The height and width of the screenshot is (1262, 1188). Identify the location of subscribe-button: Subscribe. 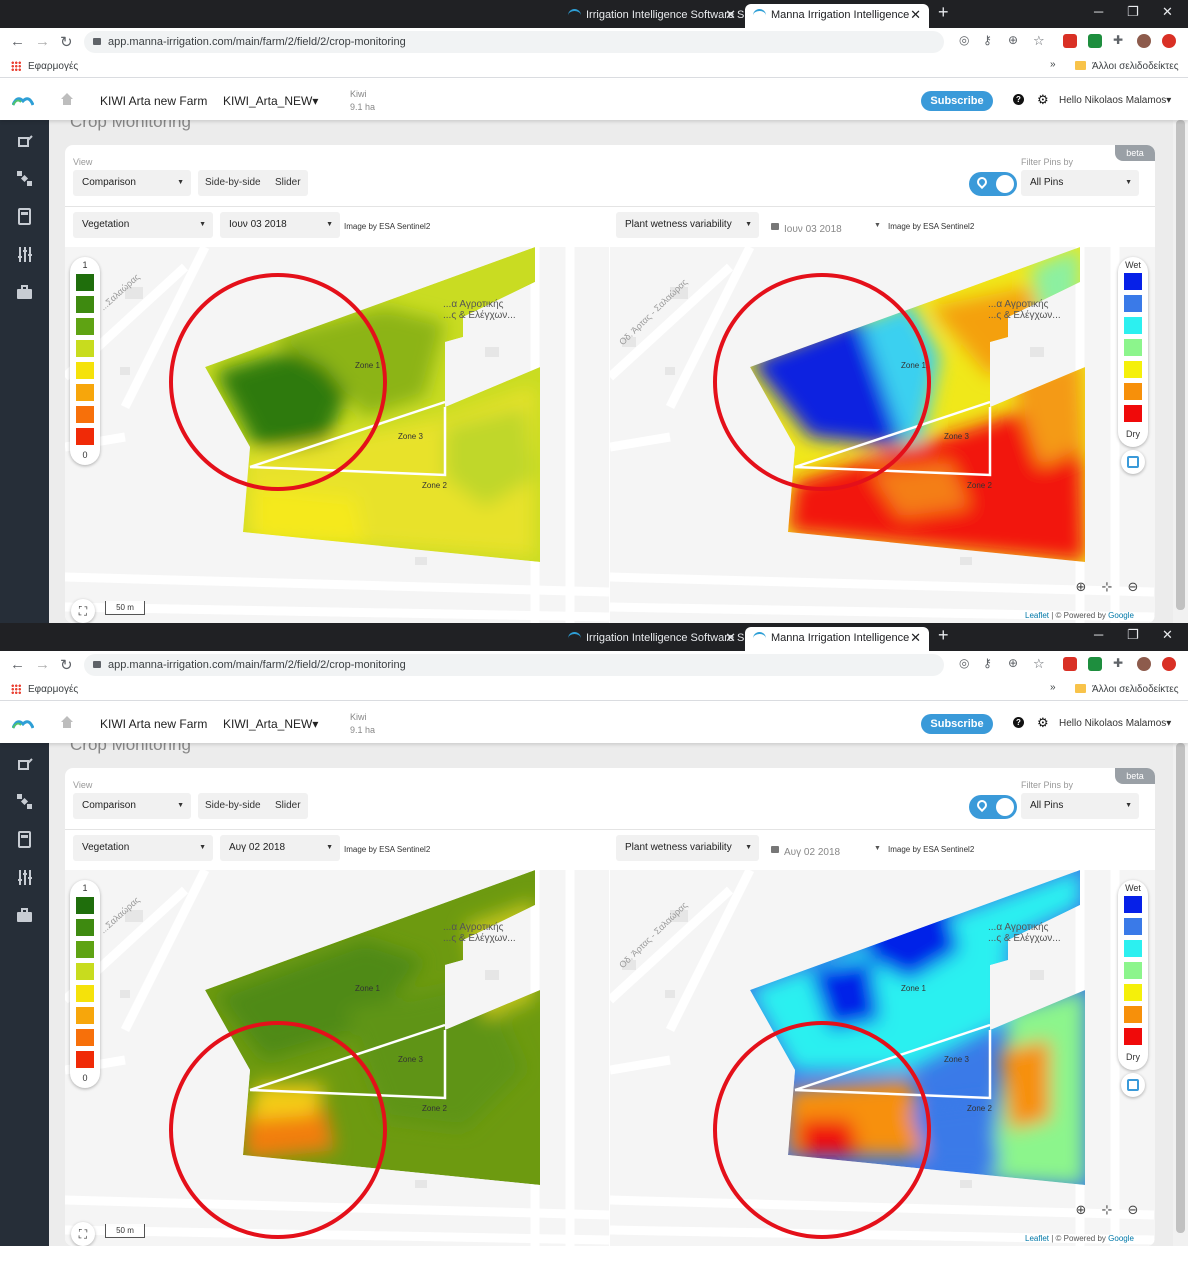
(957, 101).